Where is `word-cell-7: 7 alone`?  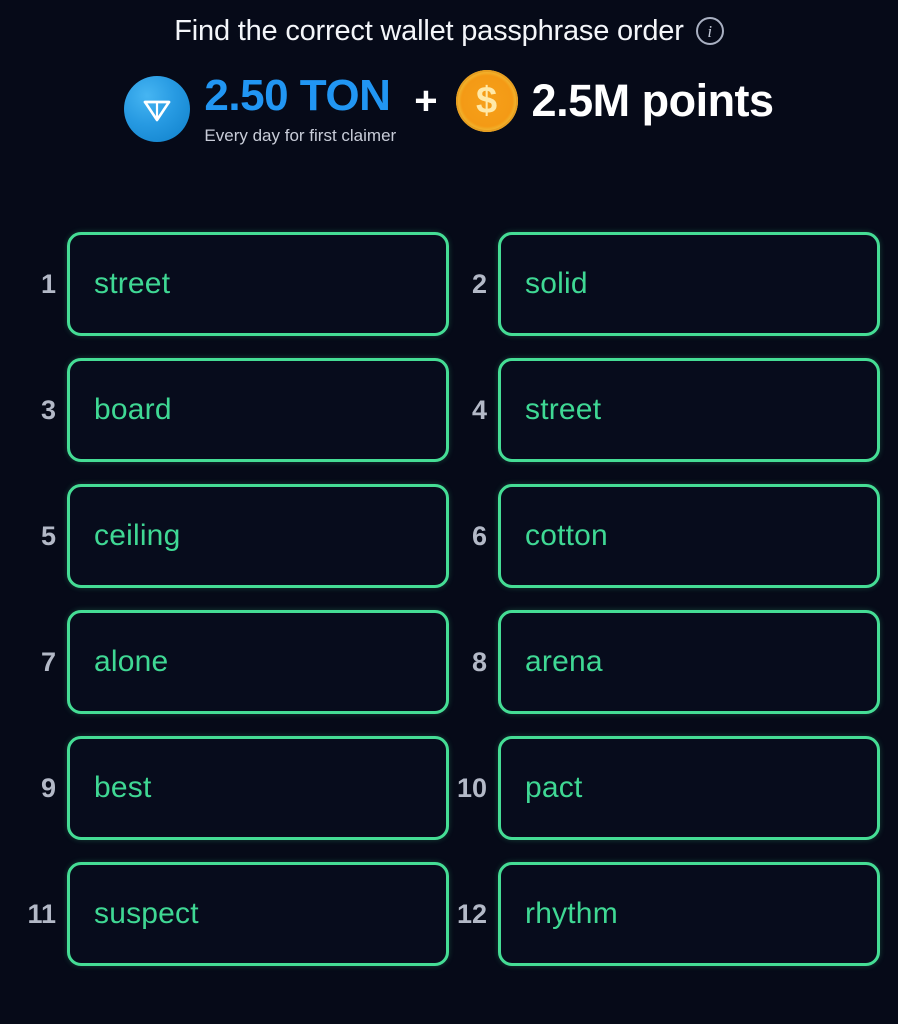 word-cell-7: 7 alone is located at coordinates (233, 662).